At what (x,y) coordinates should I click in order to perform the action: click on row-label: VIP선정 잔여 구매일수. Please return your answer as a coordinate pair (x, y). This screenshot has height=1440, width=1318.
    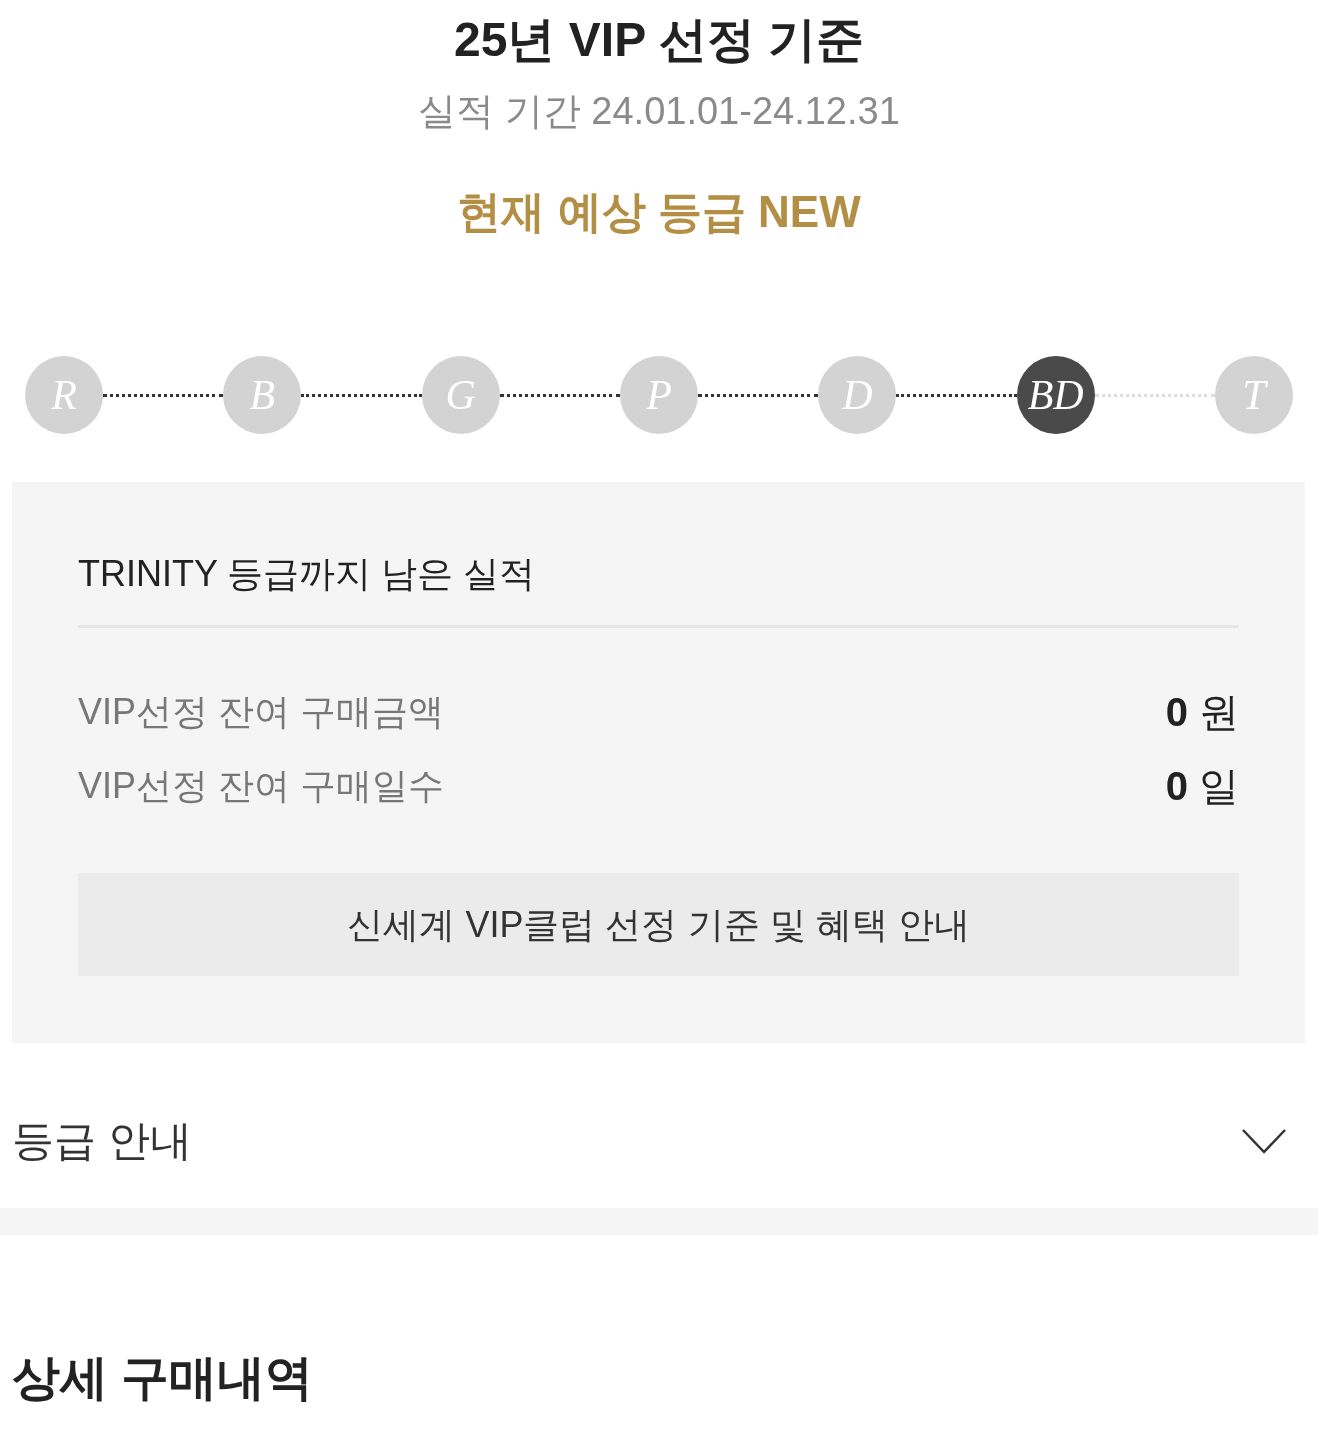
    Looking at the image, I should click on (261, 785).